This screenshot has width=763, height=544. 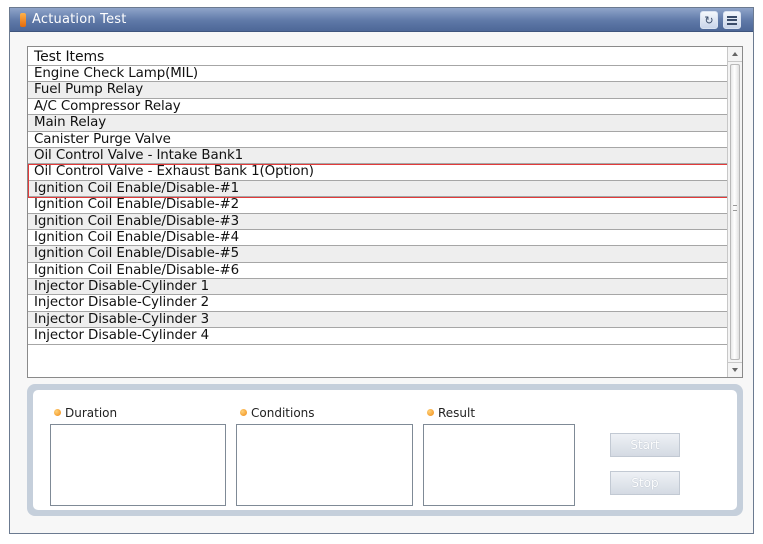 I want to click on scrollbar-thumb, so click(x=735, y=212).